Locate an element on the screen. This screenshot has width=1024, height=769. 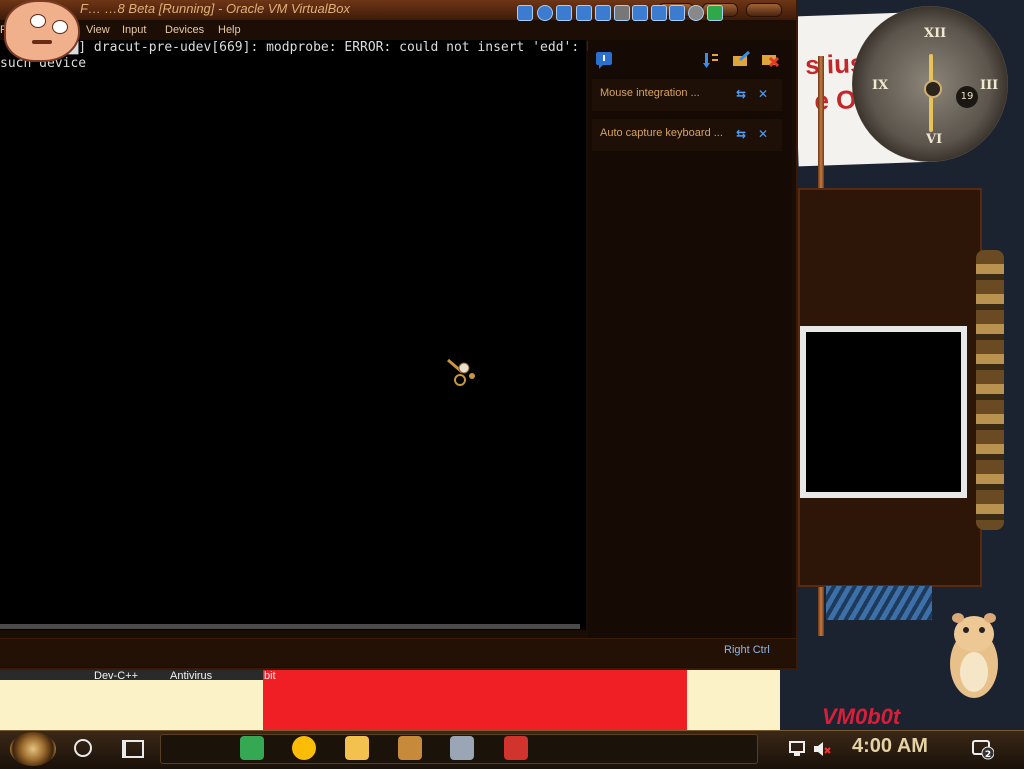
usb-icon is located at coordinates (603, 13).